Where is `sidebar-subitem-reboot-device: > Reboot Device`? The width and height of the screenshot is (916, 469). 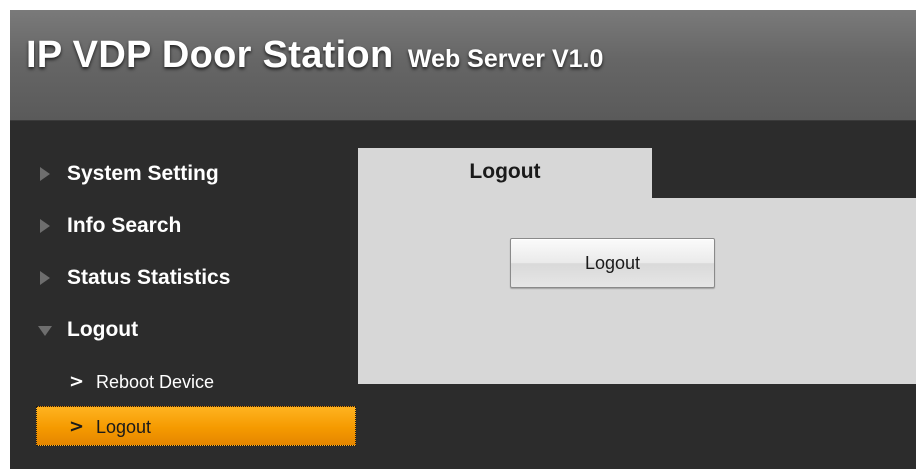 sidebar-subitem-reboot-device: > Reboot Device is located at coordinates (180, 382).